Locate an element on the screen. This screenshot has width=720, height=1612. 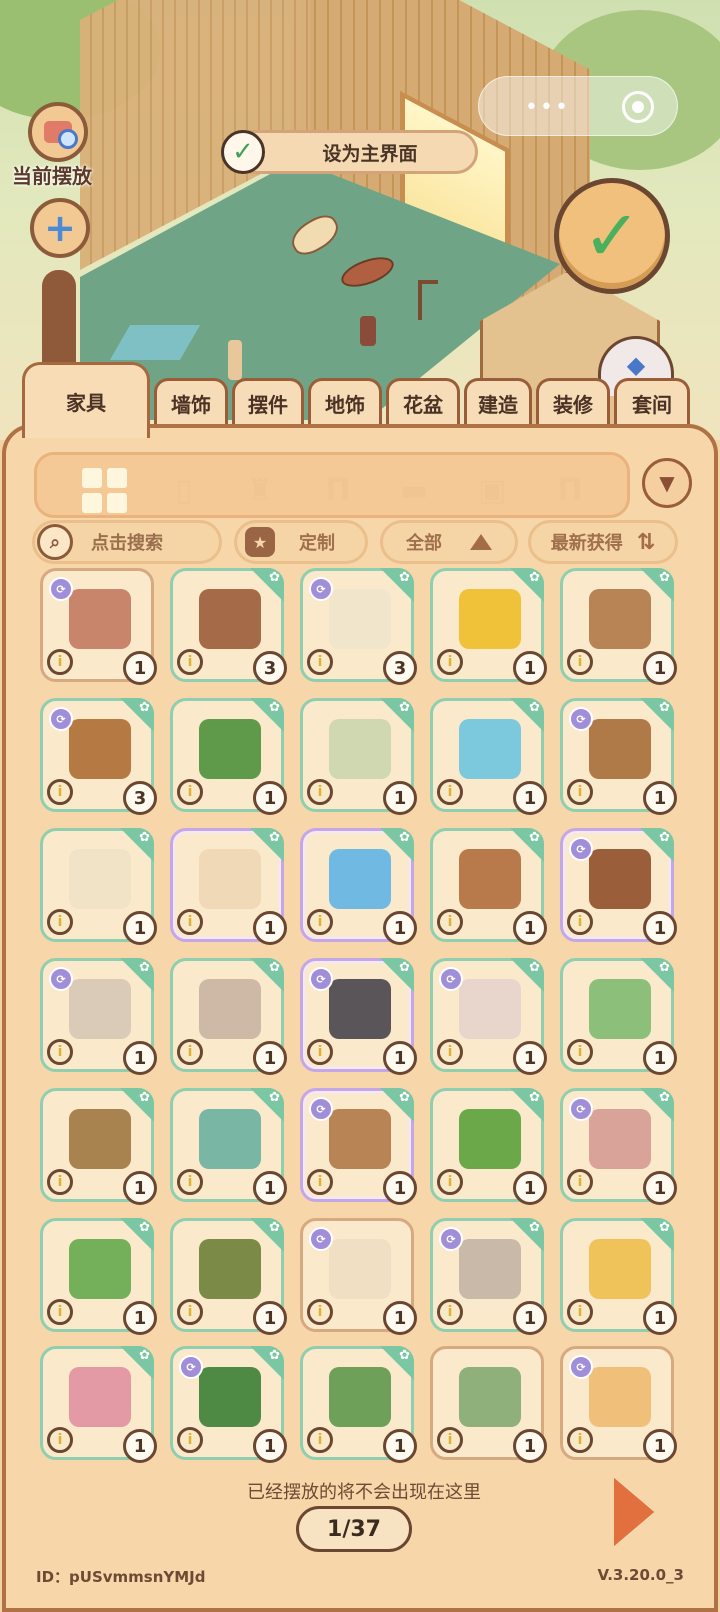
stool-icon: П is located at coordinates (338, 490).